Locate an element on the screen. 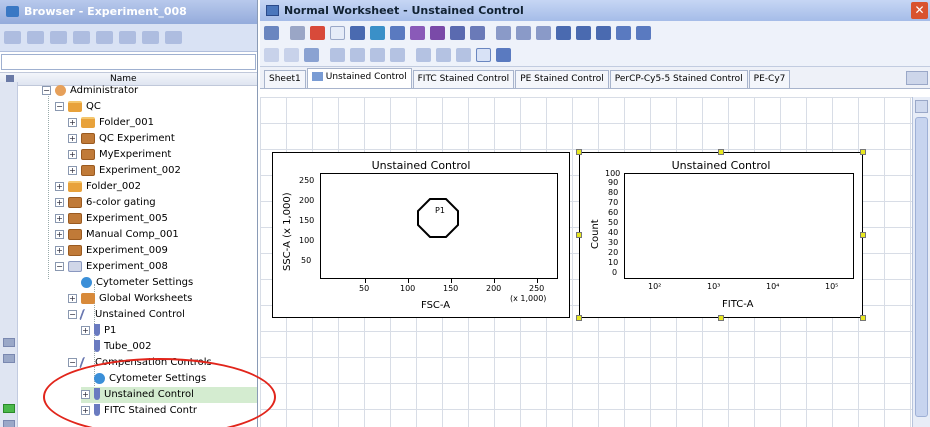 The image size is (930, 427). grid-icon is located at coordinates (563, 32).